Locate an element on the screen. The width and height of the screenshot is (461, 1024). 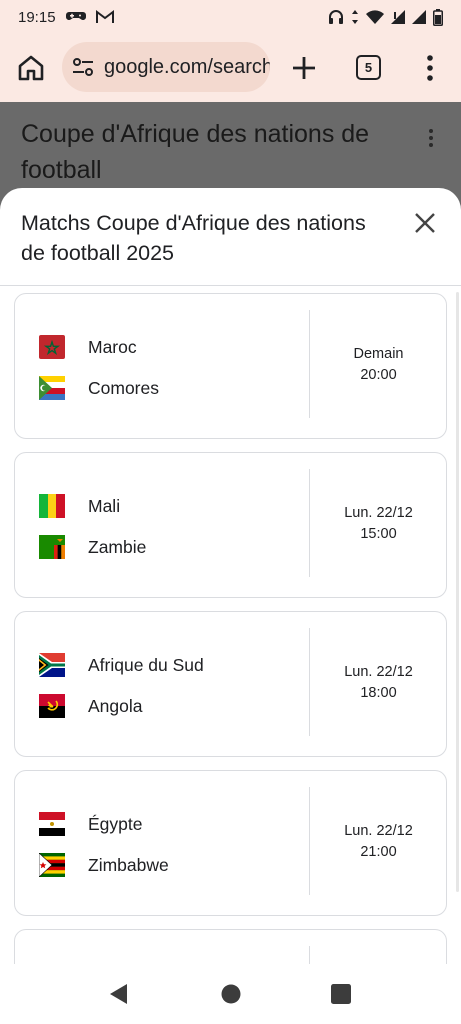
home-team-row: Mali is located at coordinates (79, 506).